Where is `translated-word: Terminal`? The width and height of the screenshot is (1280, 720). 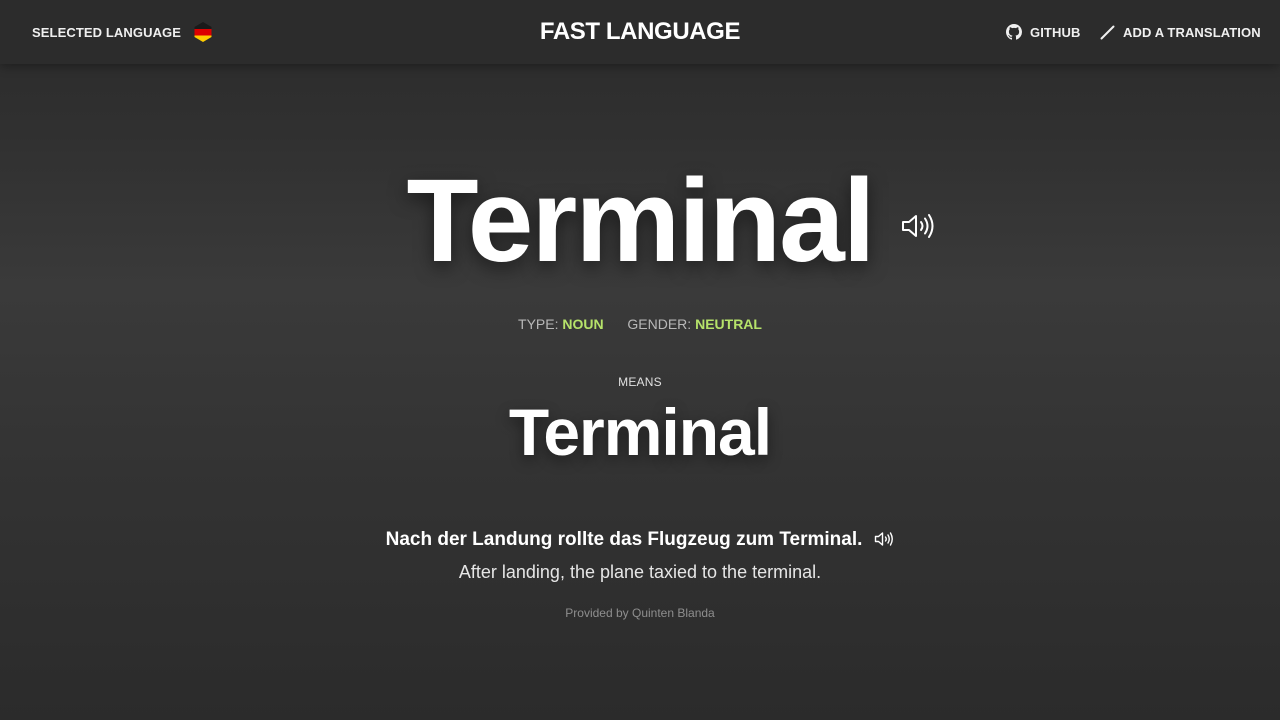 translated-word: Terminal is located at coordinates (640, 432).